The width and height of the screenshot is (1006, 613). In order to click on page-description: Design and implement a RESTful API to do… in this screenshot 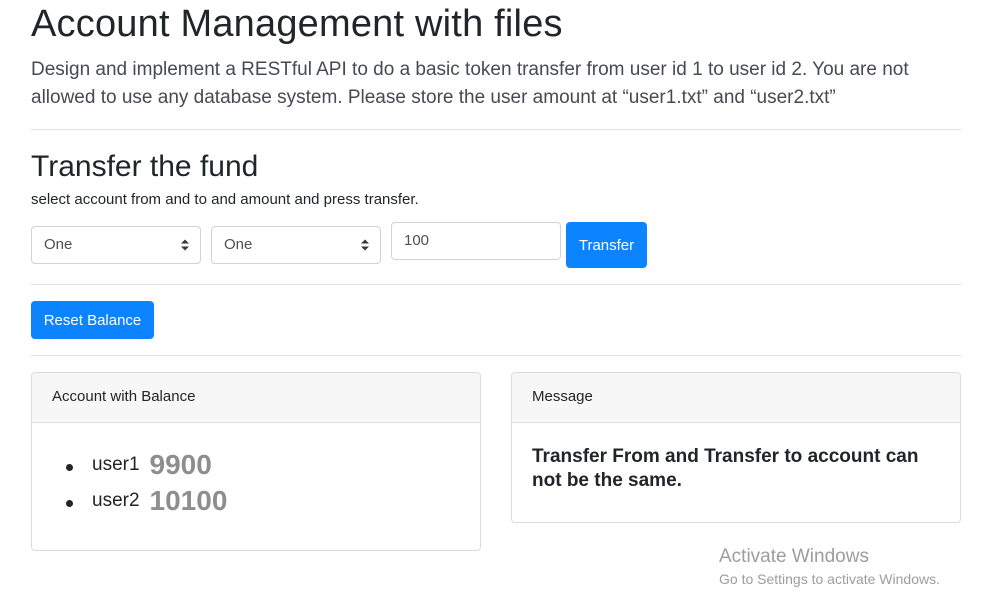, I will do `click(470, 83)`.